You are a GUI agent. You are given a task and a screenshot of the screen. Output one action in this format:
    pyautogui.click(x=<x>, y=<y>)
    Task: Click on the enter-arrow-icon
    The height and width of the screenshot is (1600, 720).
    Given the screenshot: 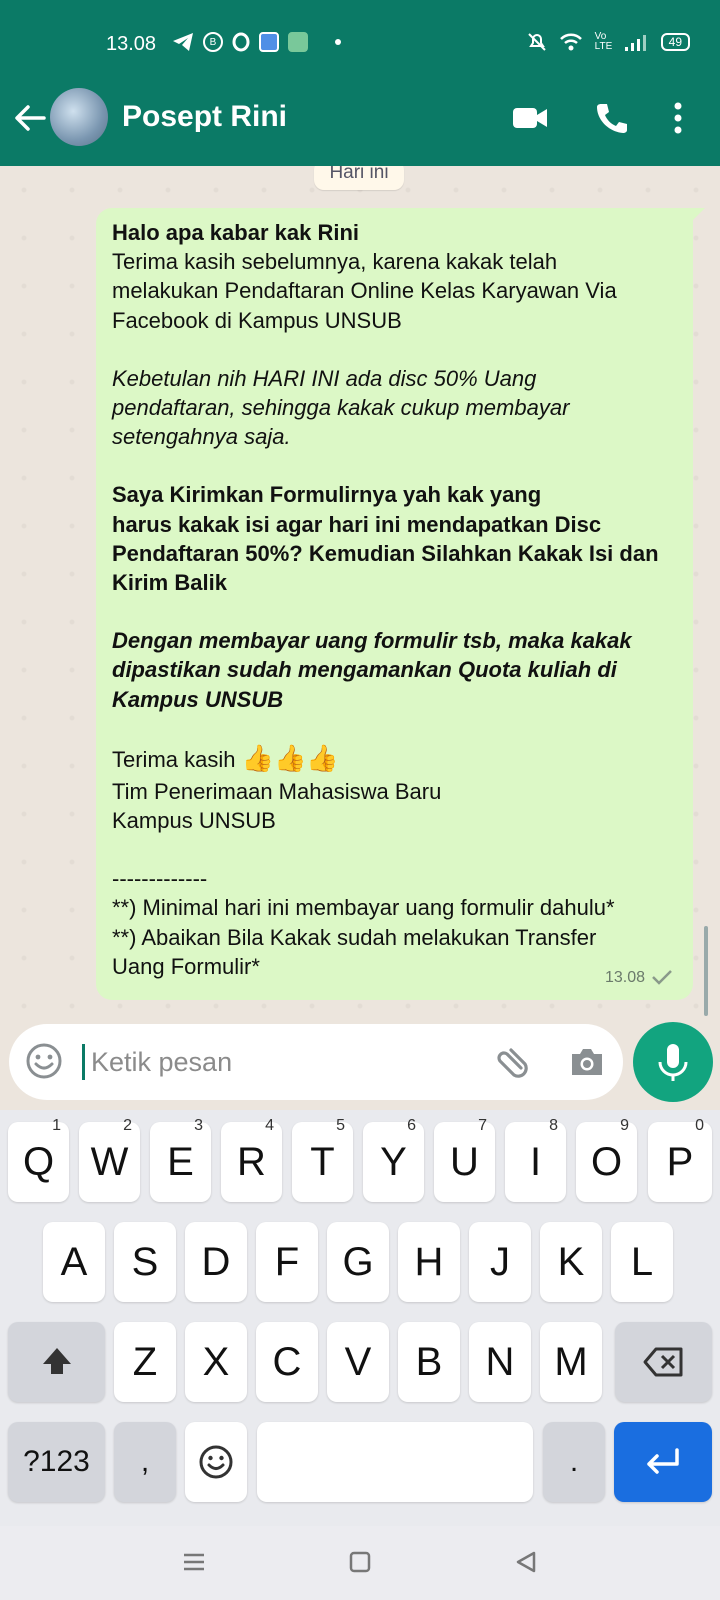 What is the action you would take?
    pyautogui.click(x=663, y=1461)
    